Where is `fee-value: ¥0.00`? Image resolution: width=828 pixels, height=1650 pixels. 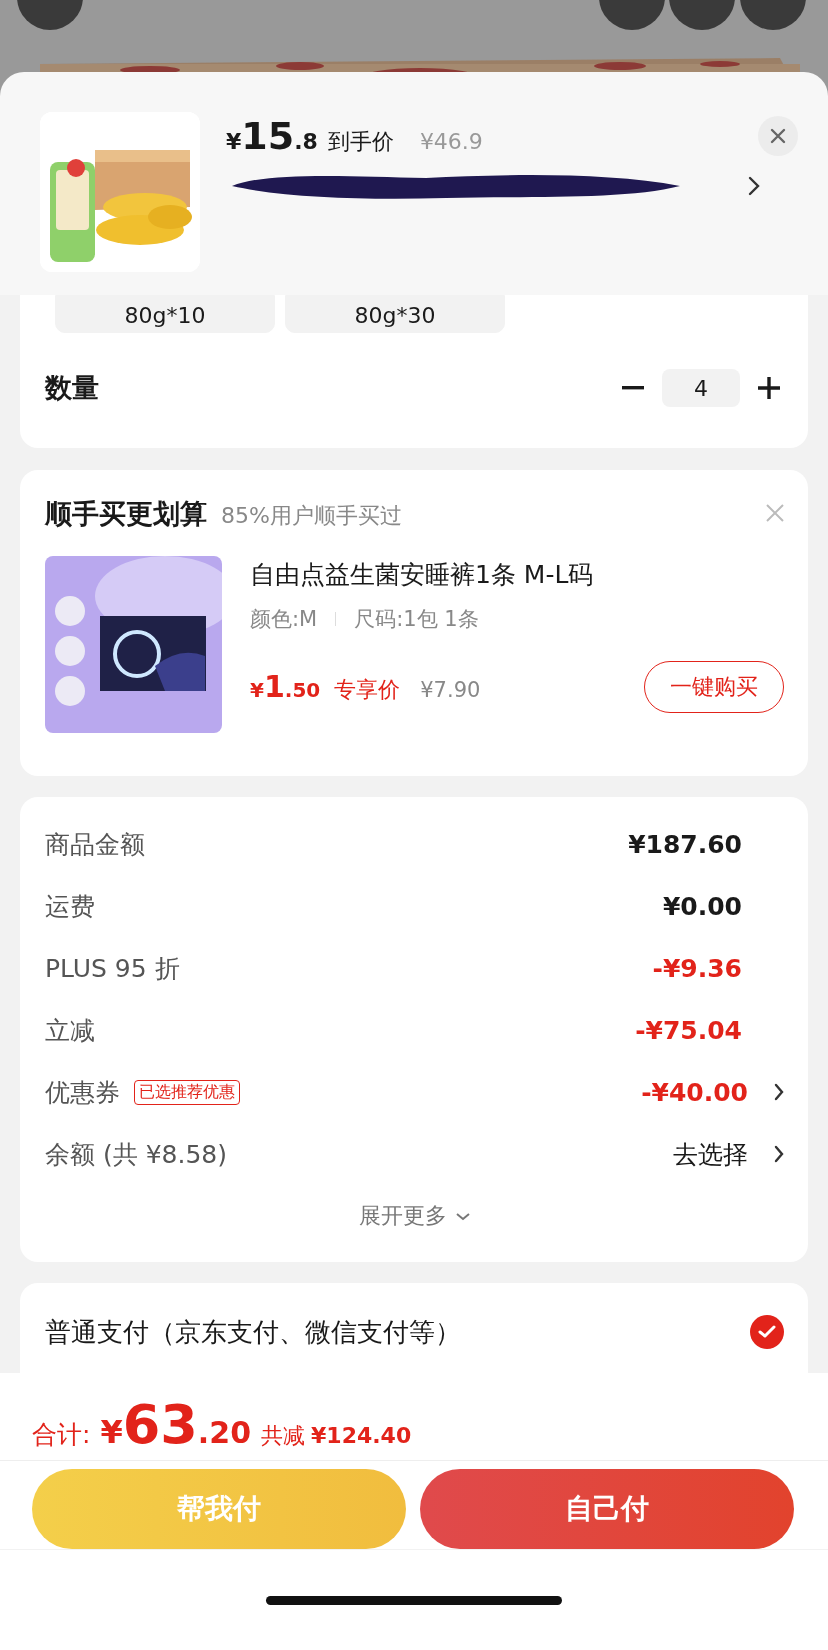 fee-value: ¥0.00 is located at coordinates (702, 906).